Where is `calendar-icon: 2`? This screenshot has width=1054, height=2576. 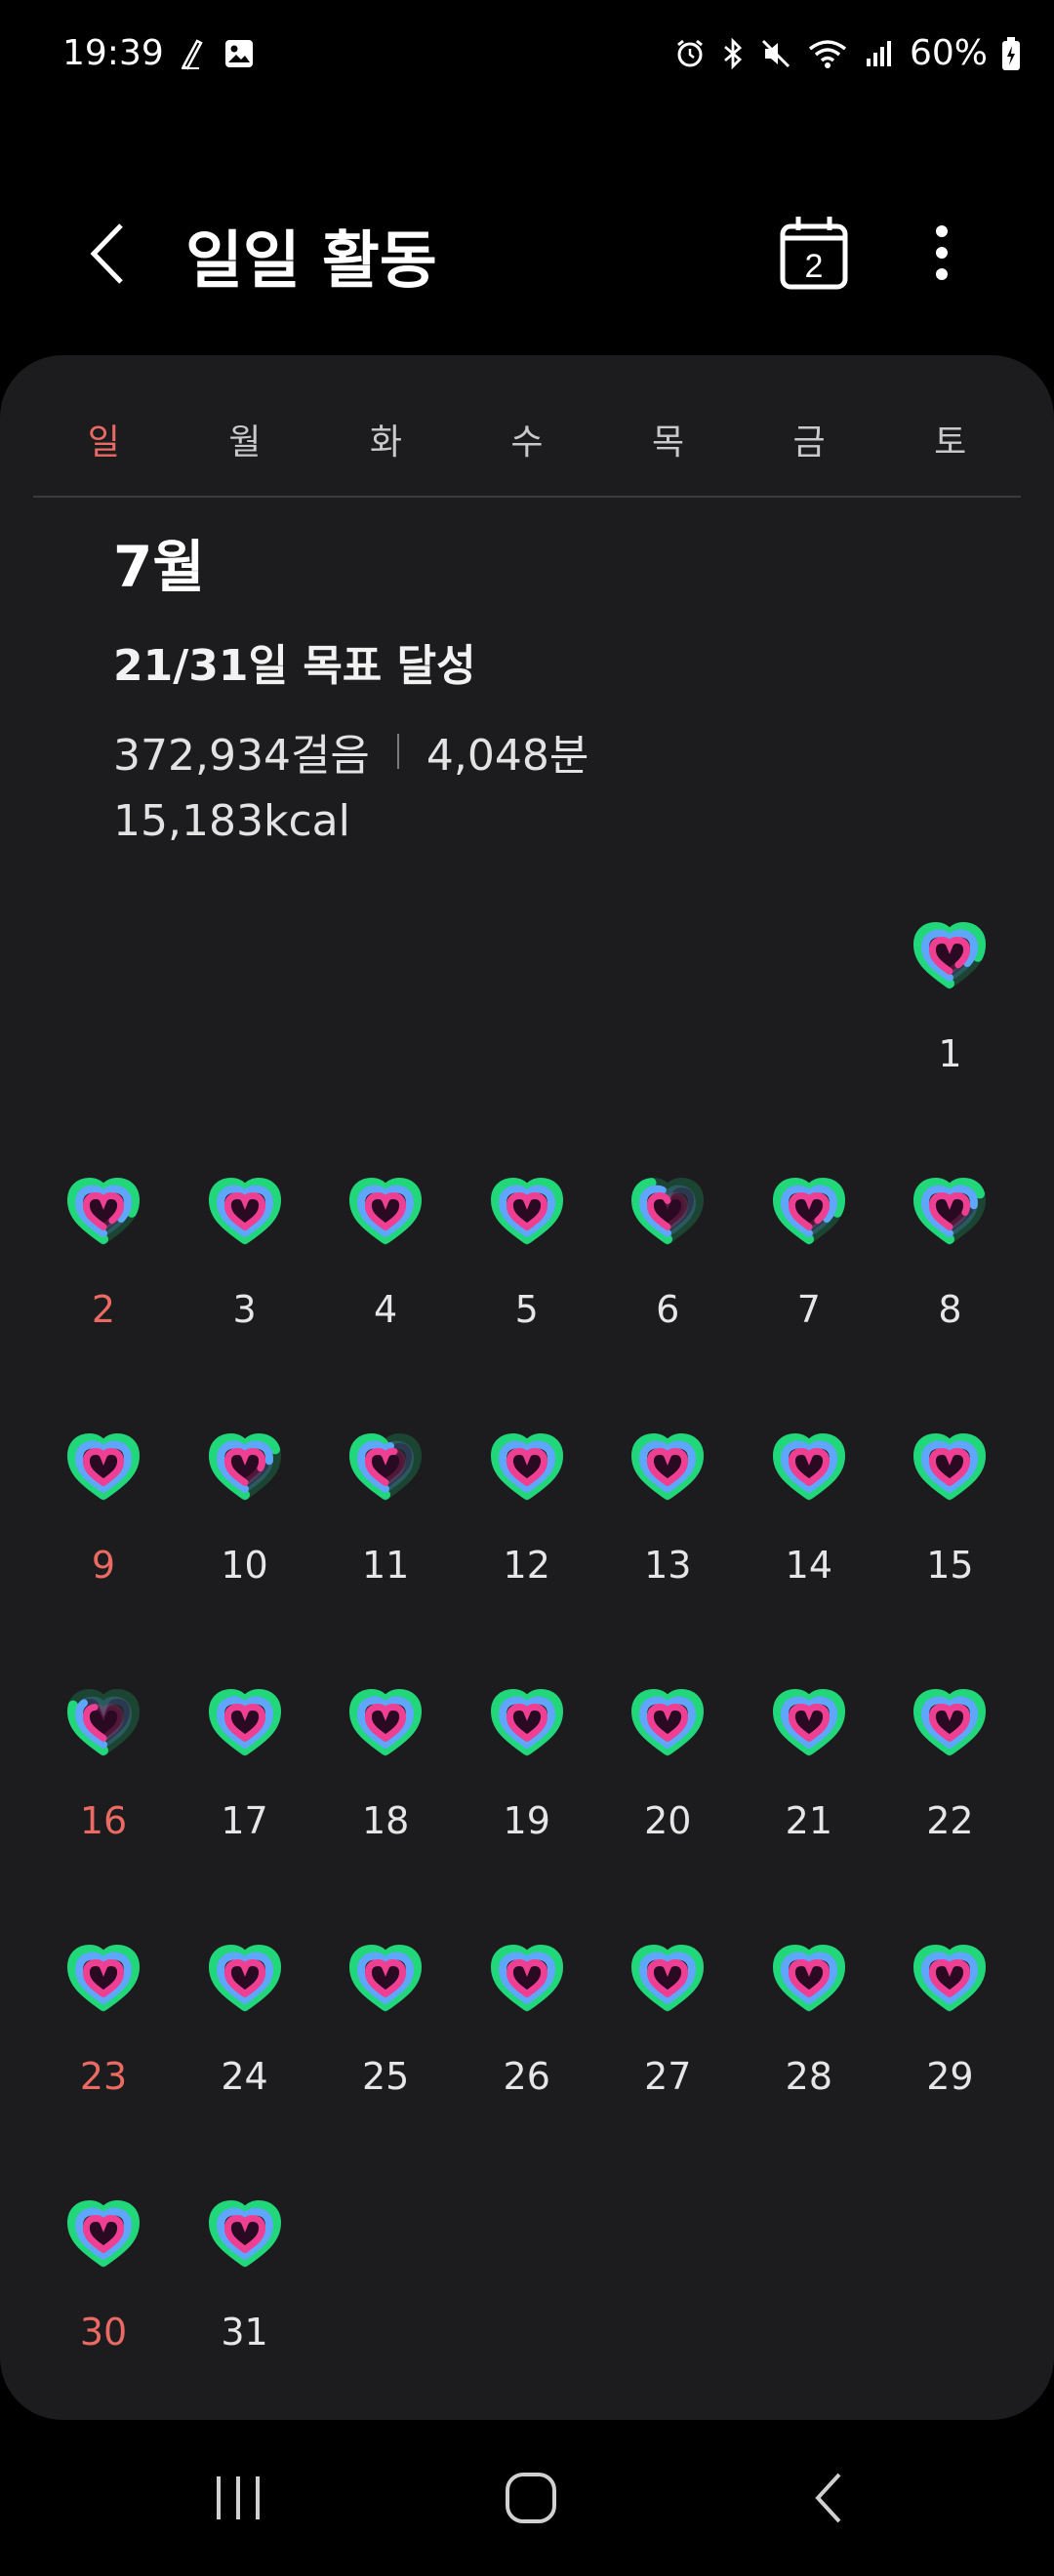 calendar-icon: 2 is located at coordinates (814, 253).